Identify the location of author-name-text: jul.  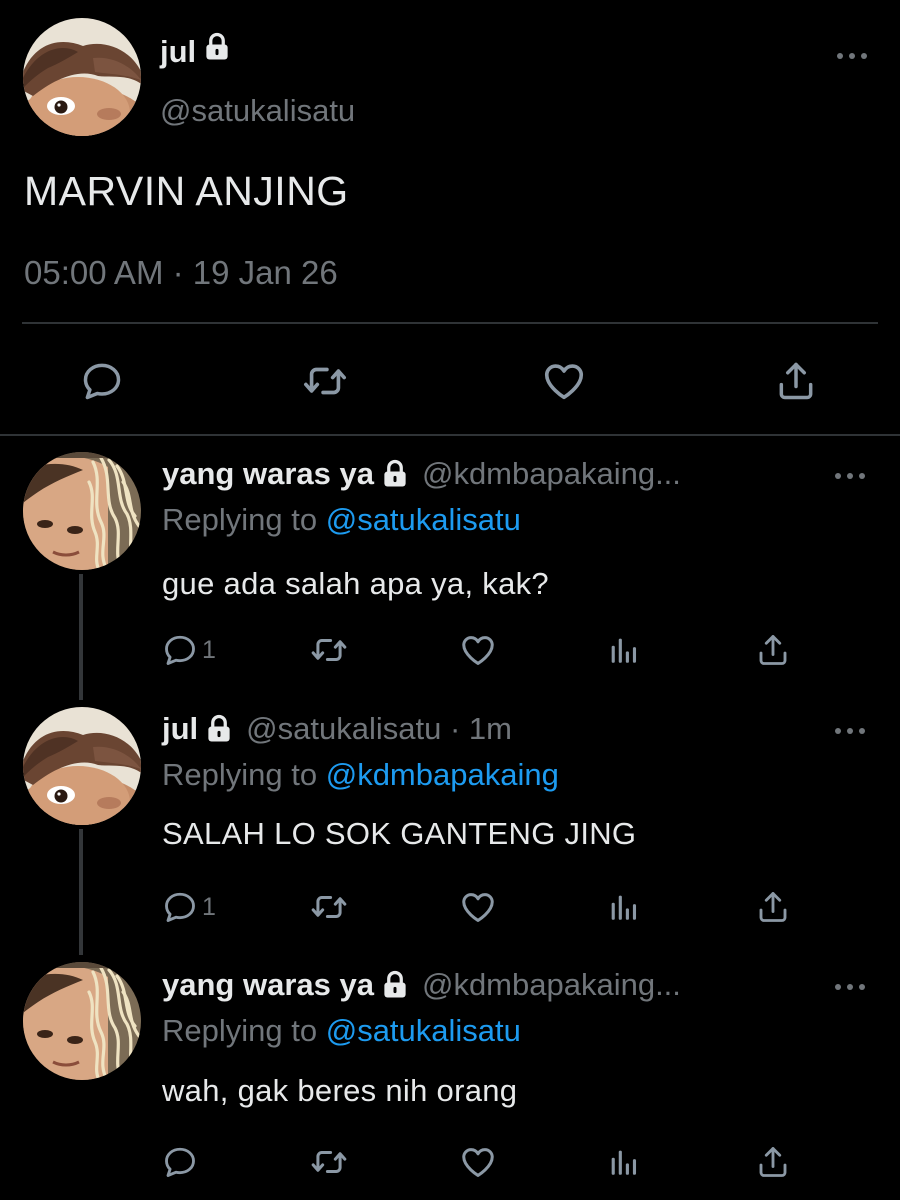
(178, 51).